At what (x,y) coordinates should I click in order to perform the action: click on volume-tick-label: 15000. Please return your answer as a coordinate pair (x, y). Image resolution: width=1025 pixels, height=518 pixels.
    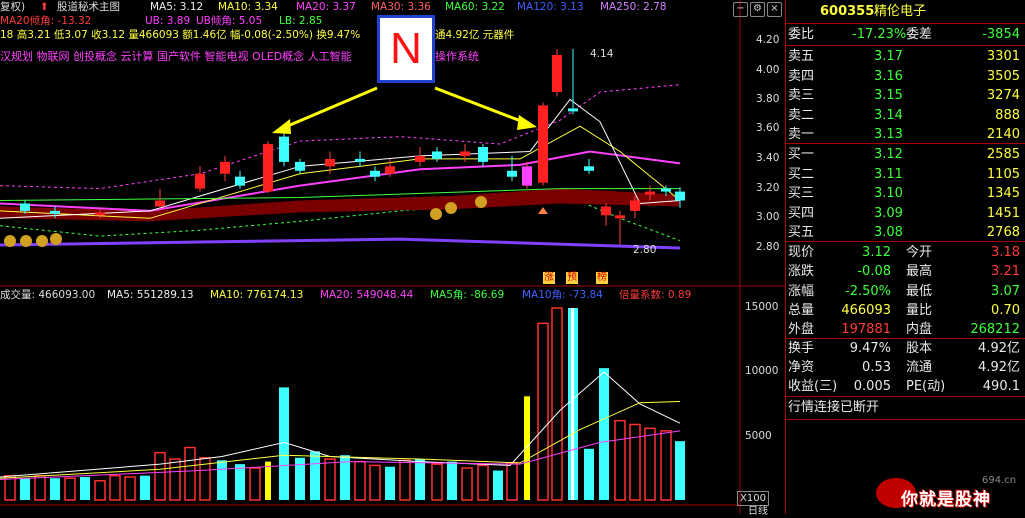
    Looking at the image, I should click on (762, 307).